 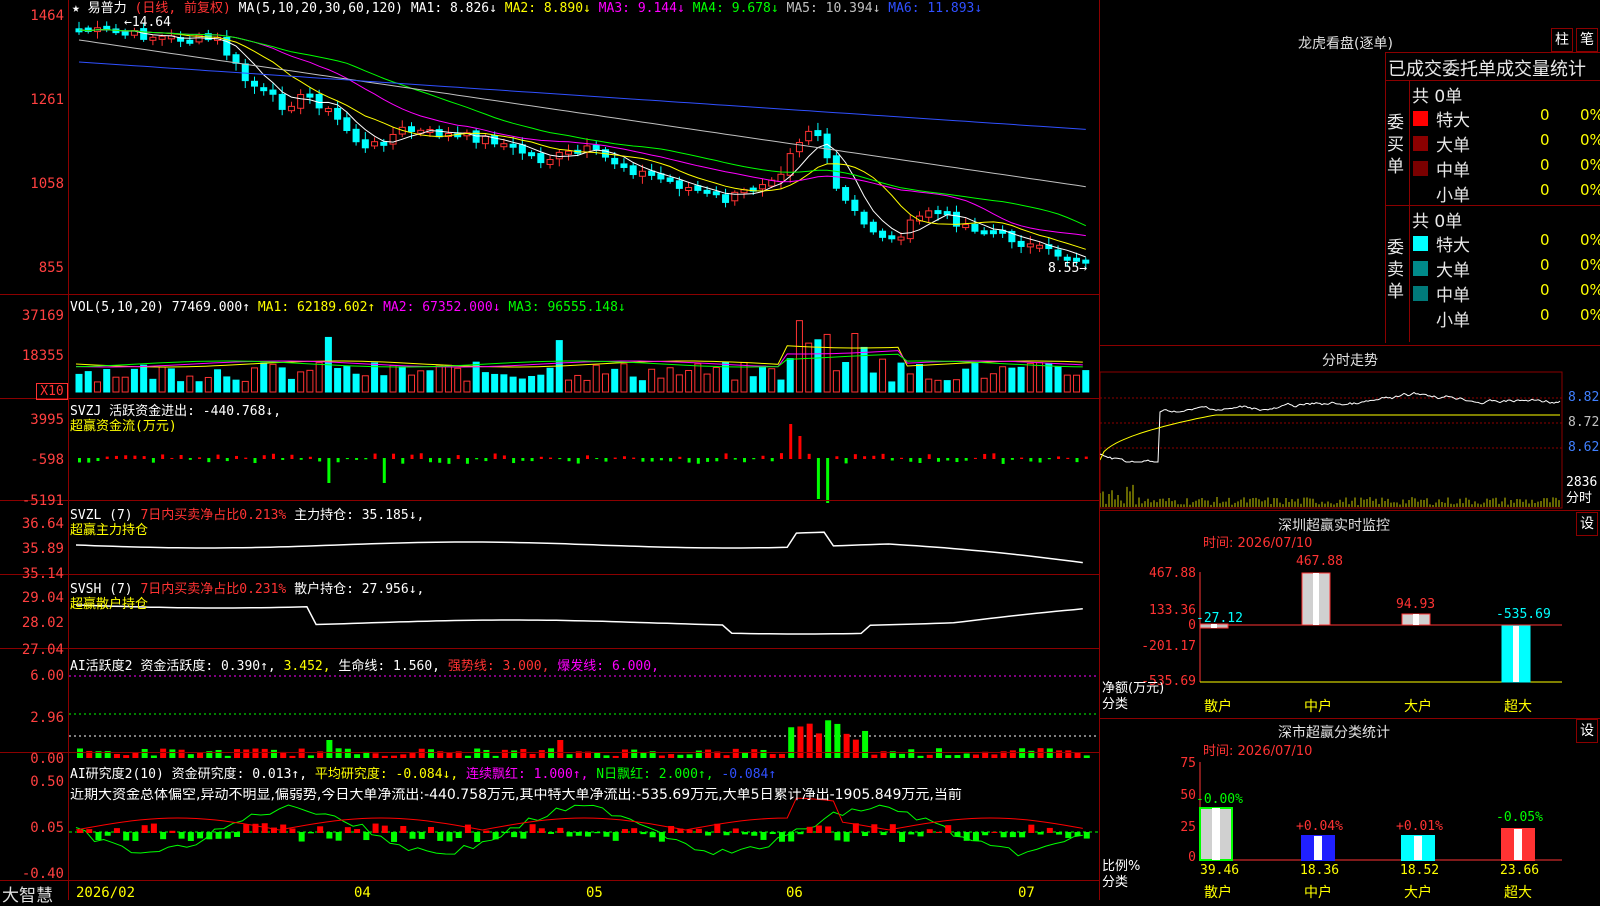 I want to click on monitor-settings-button: 设, so click(x=1587, y=524).